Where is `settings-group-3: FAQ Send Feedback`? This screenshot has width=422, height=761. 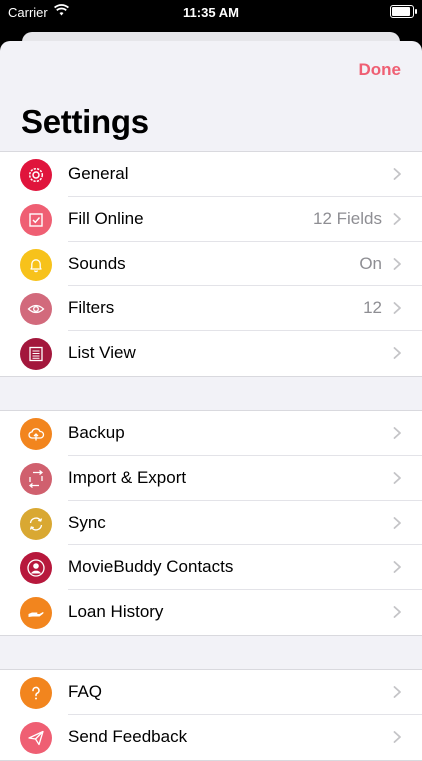 settings-group-3: FAQ Send Feedback is located at coordinates (211, 715).